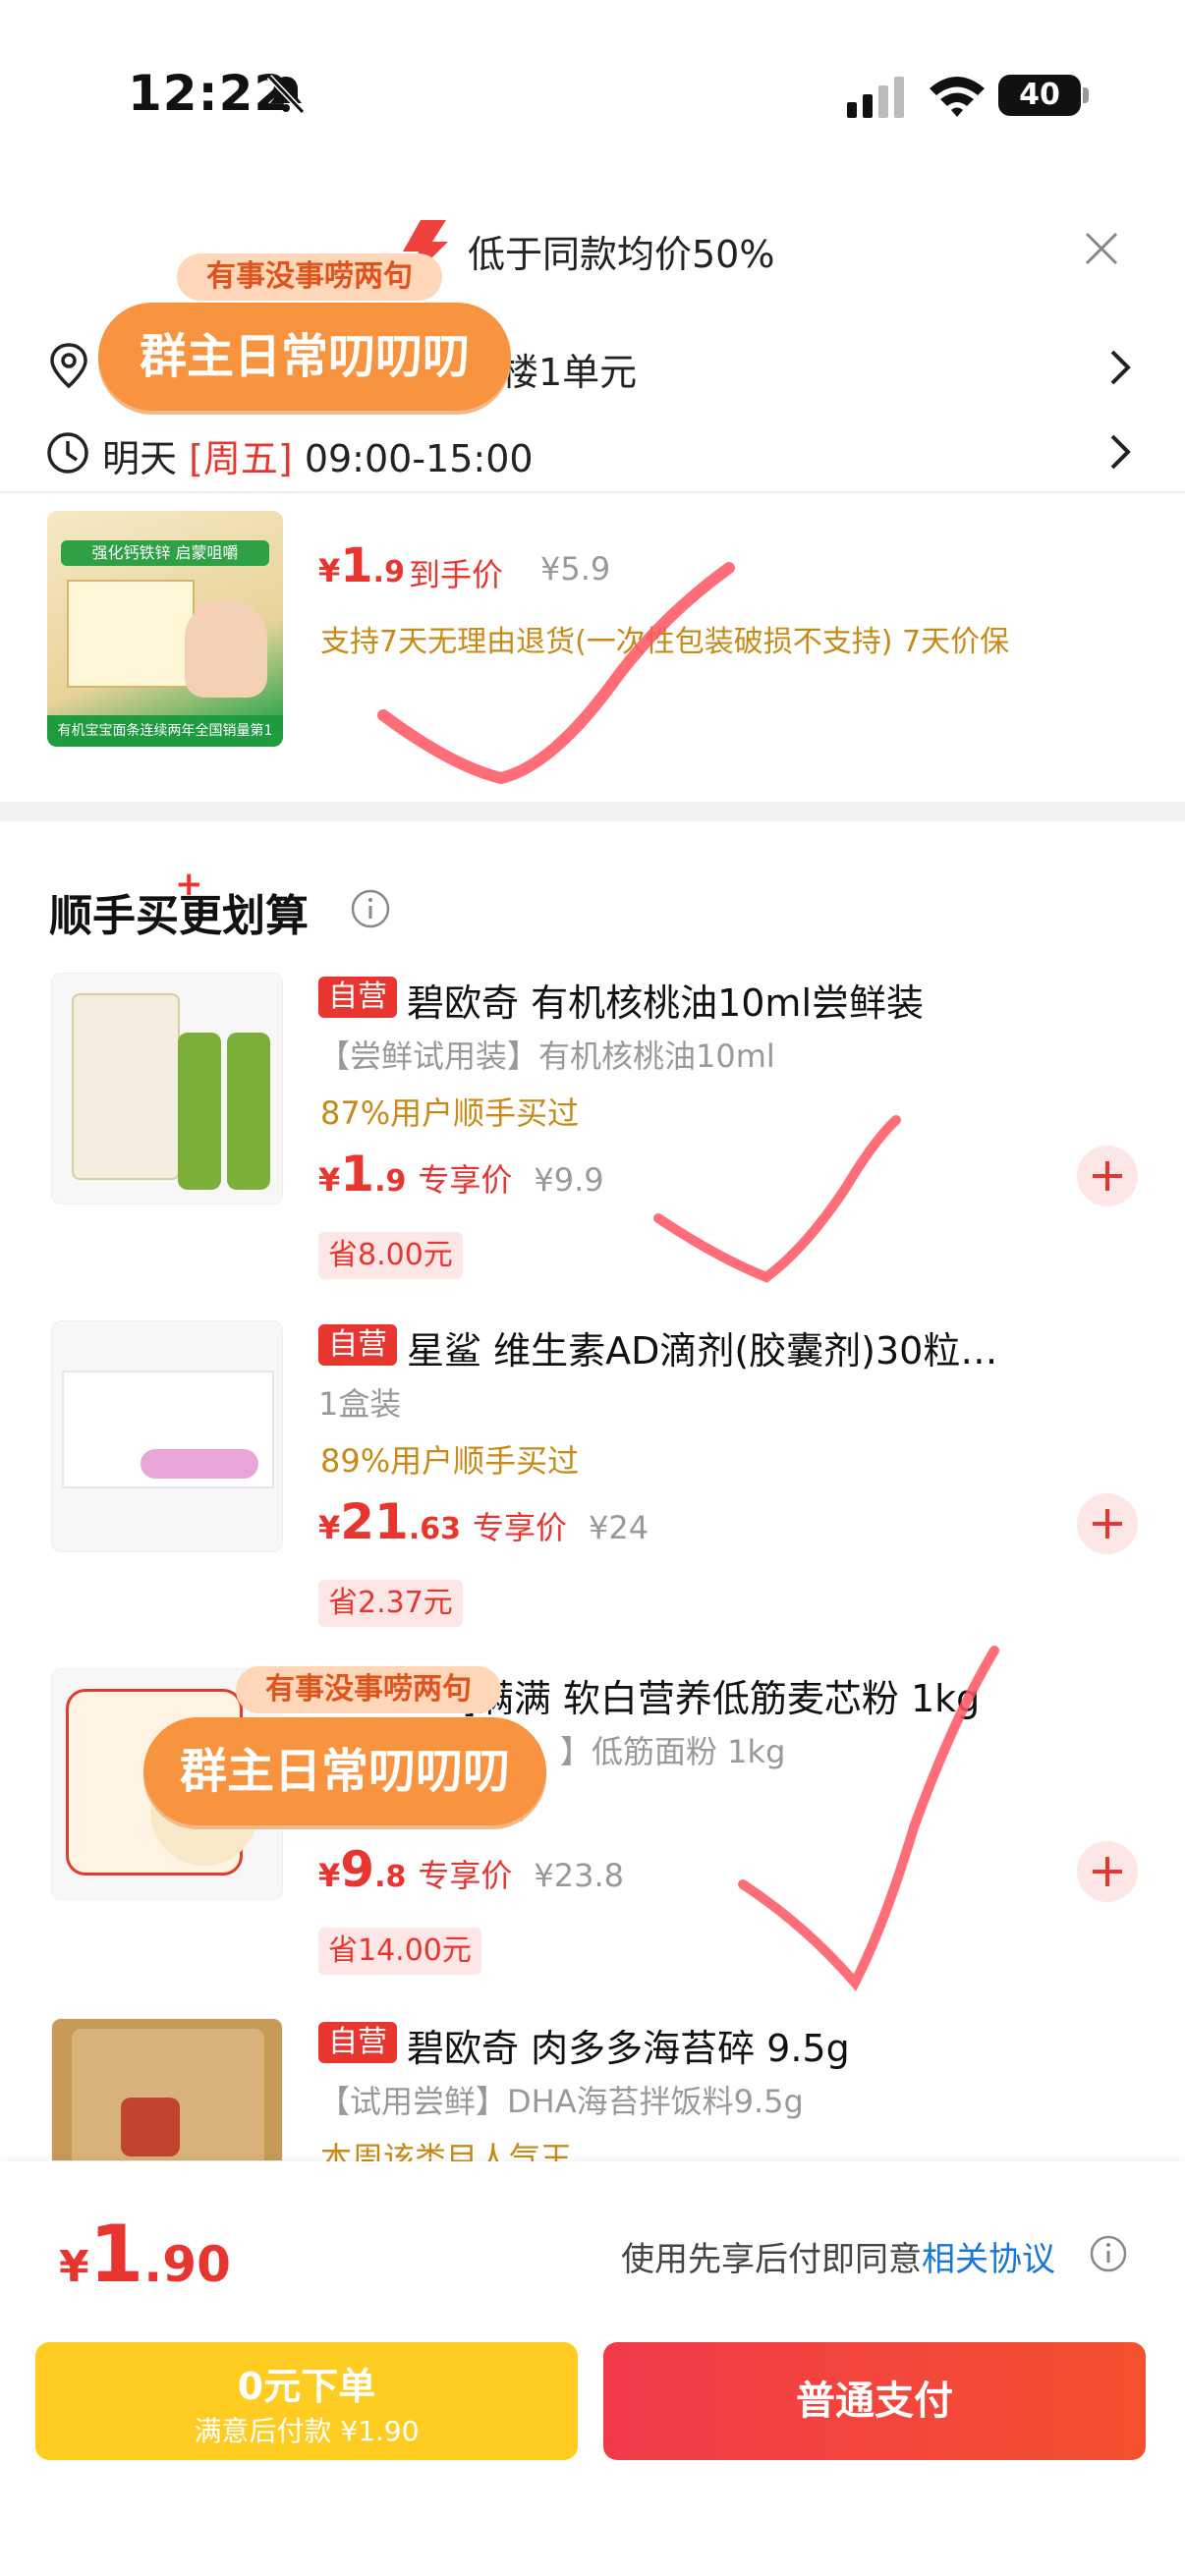  What do you see at coordinates (146, 458) in the screenshot?
I see `delivery-prefix: 明天` at bounding box center [146, 458].